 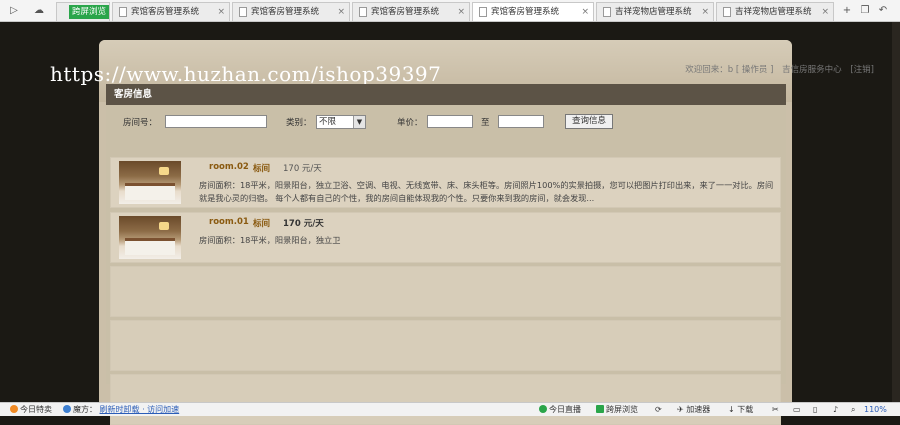 What do you see at coordinates (835, 409) in the screenshot?
I see `speaker-icon: ♪` at bounding box center [835, 409].